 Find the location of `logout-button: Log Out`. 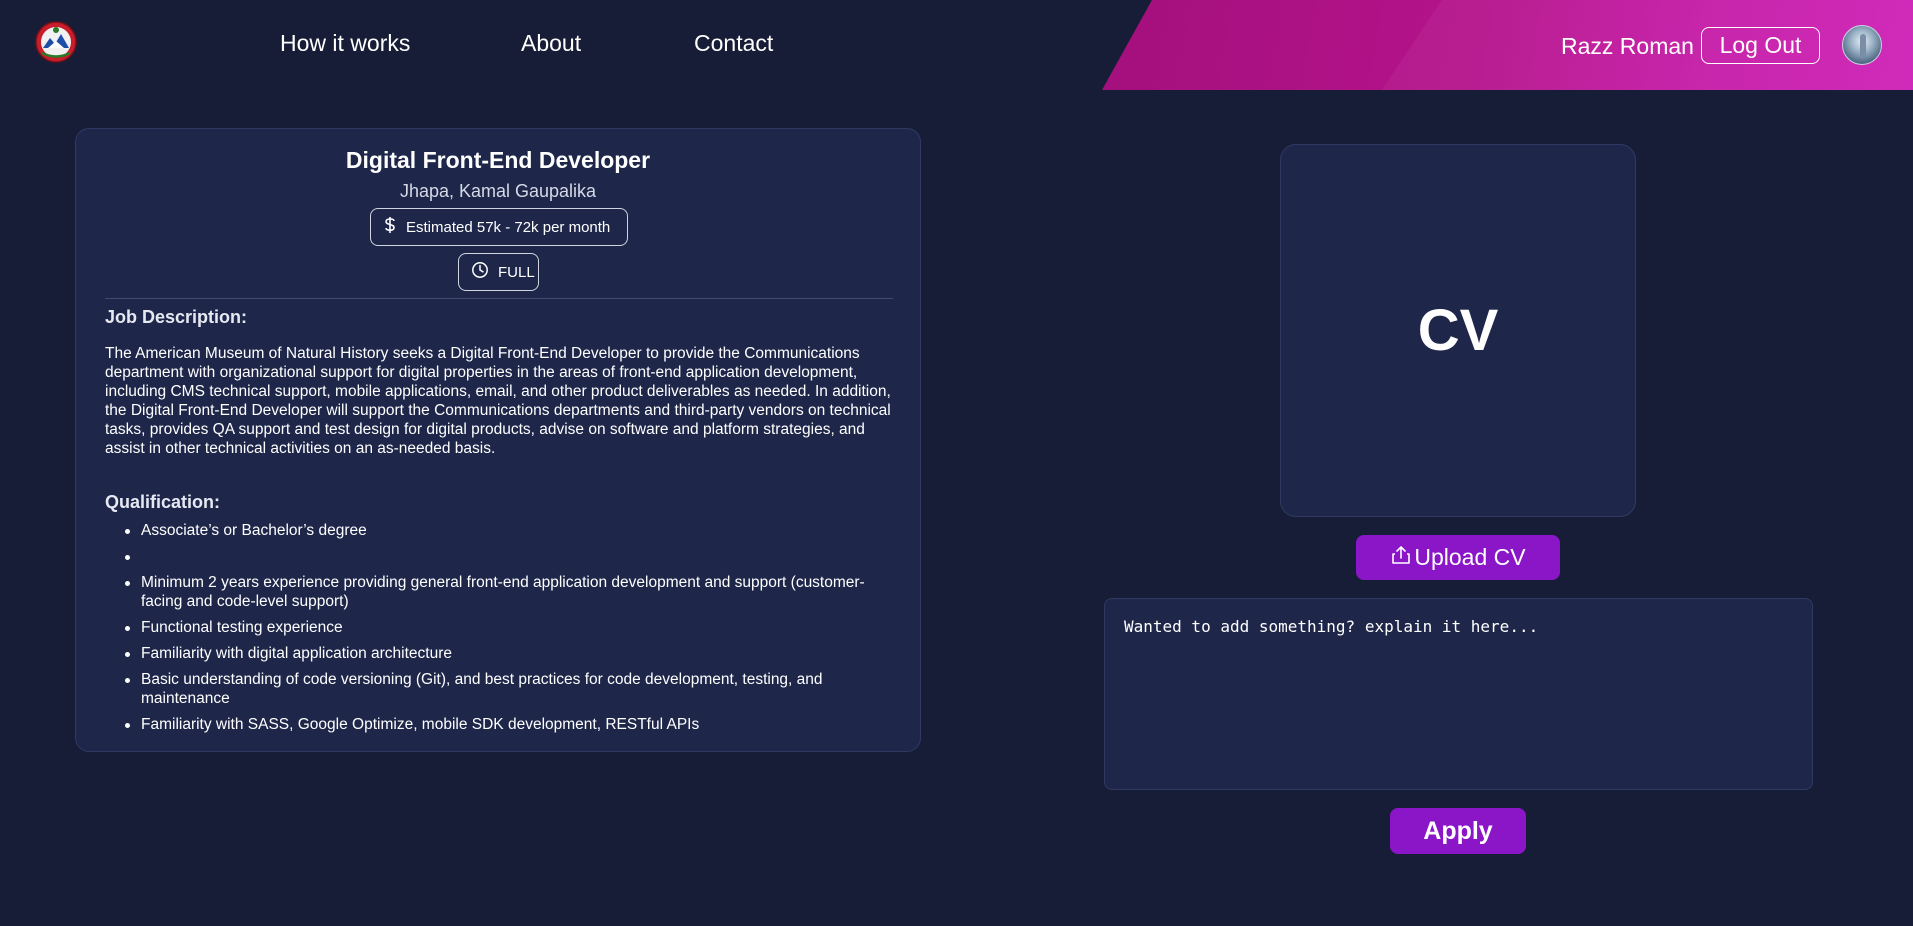

logout-button: Log Out is located at coordinates (1760, 45).